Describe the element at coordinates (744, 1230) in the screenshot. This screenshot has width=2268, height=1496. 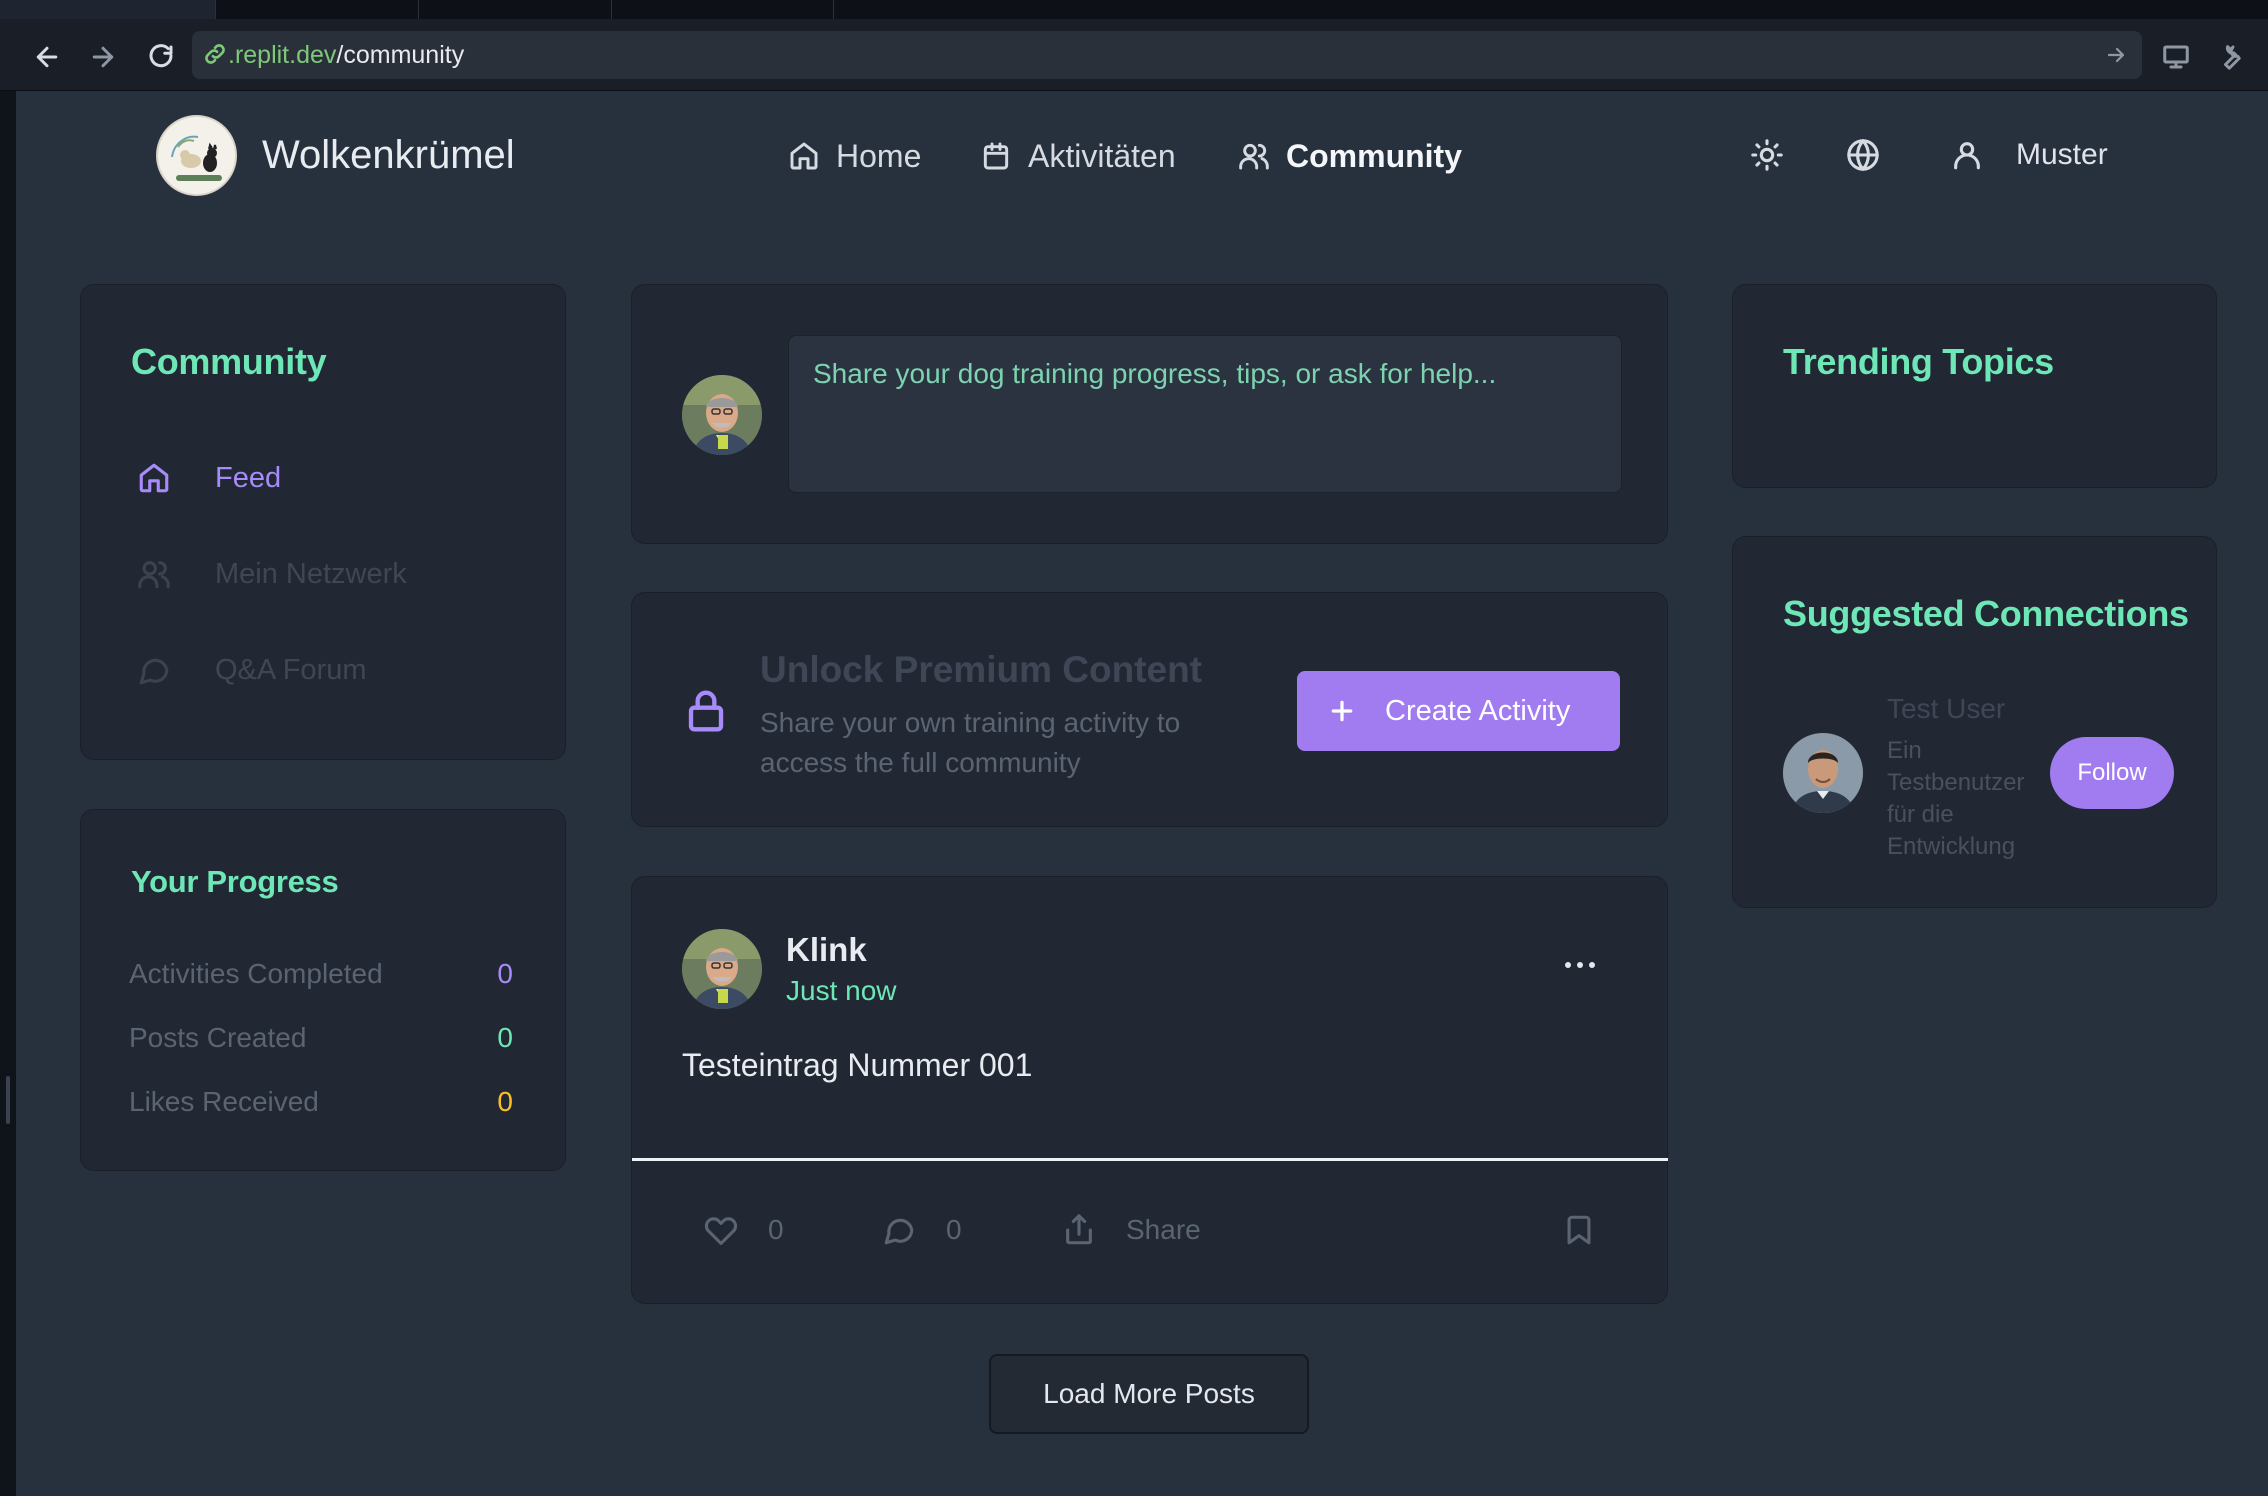
I see `like-button: 0` at that location.